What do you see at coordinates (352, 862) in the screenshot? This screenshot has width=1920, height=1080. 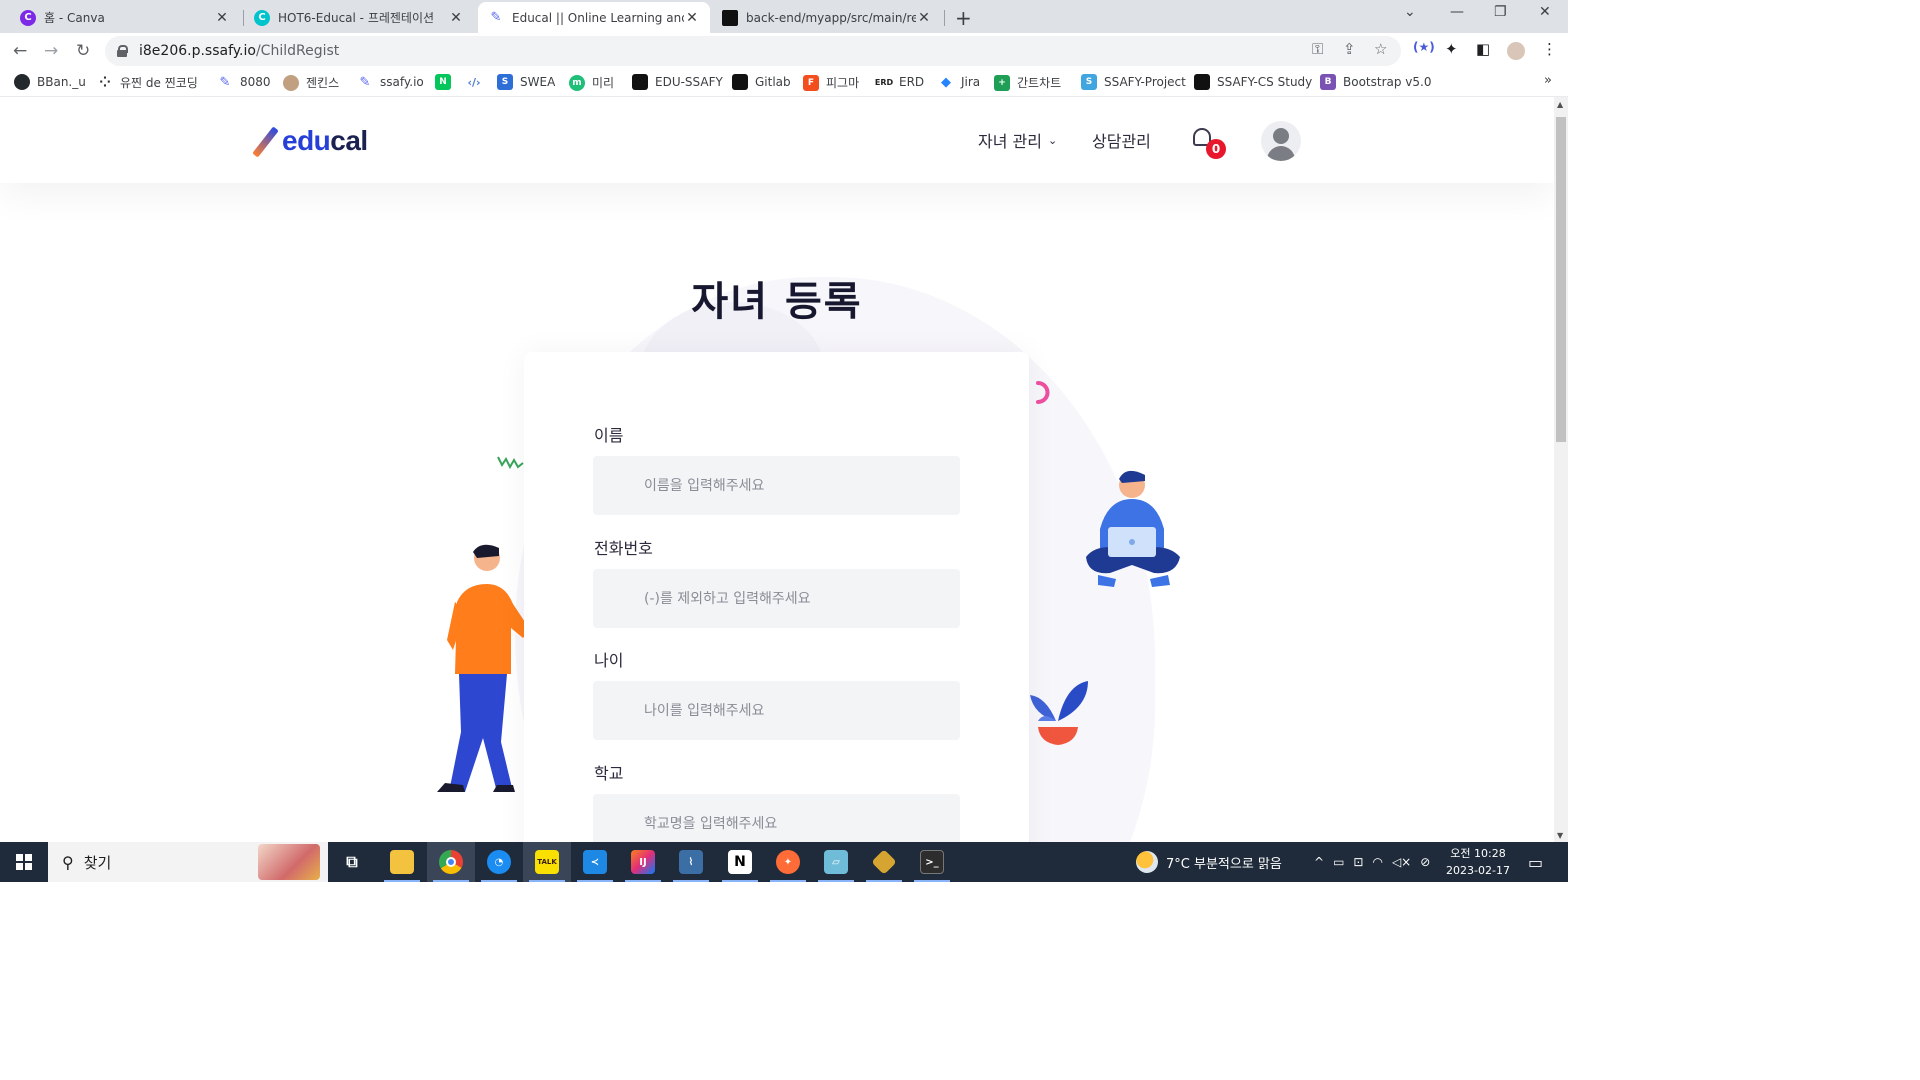 I see `task-view-icon: ⧉` at bounding box center [352, 862].